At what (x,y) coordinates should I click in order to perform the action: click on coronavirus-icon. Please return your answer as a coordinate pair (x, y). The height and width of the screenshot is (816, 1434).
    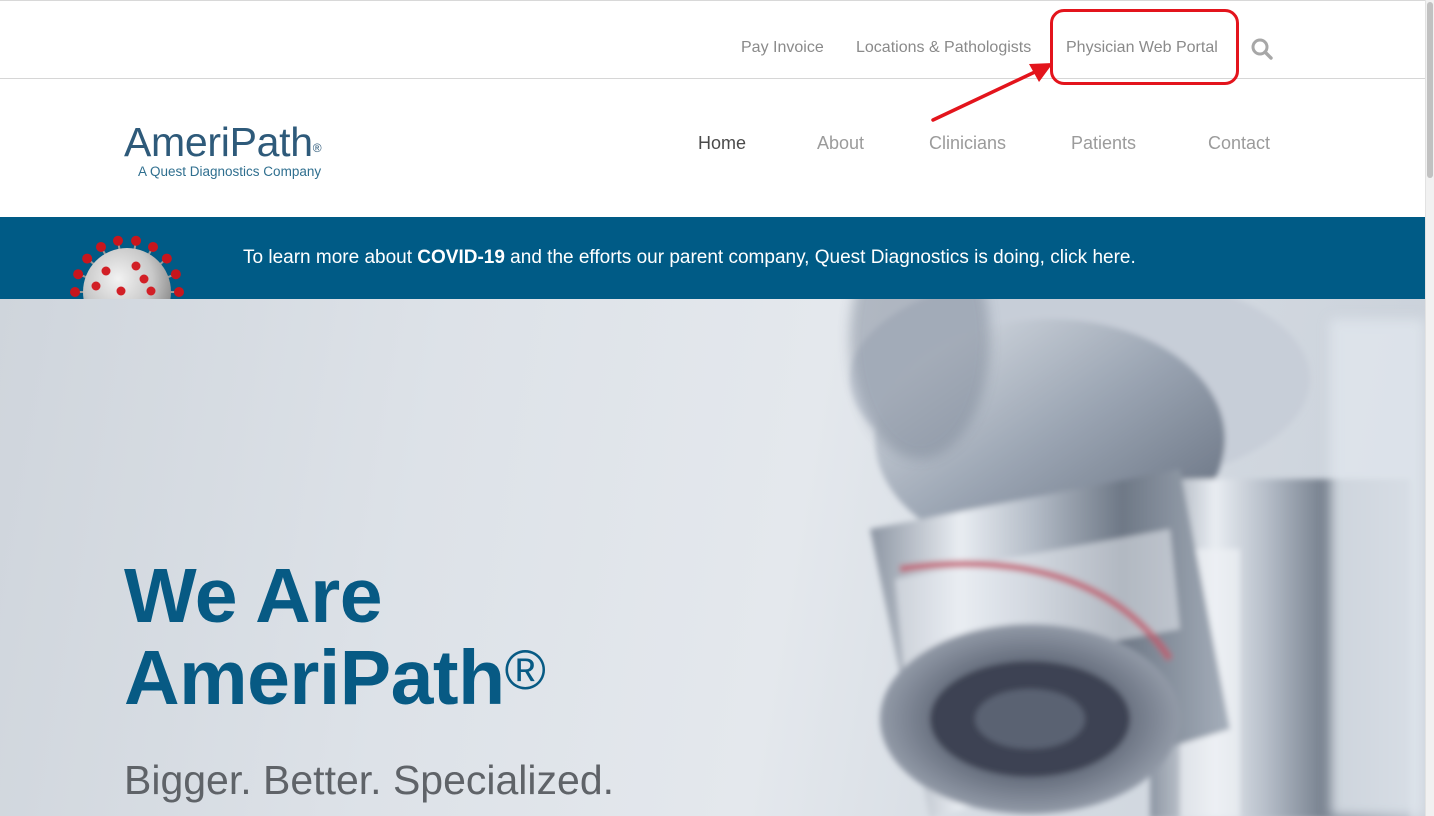
    Looking at the image, I should click on (127, 267).